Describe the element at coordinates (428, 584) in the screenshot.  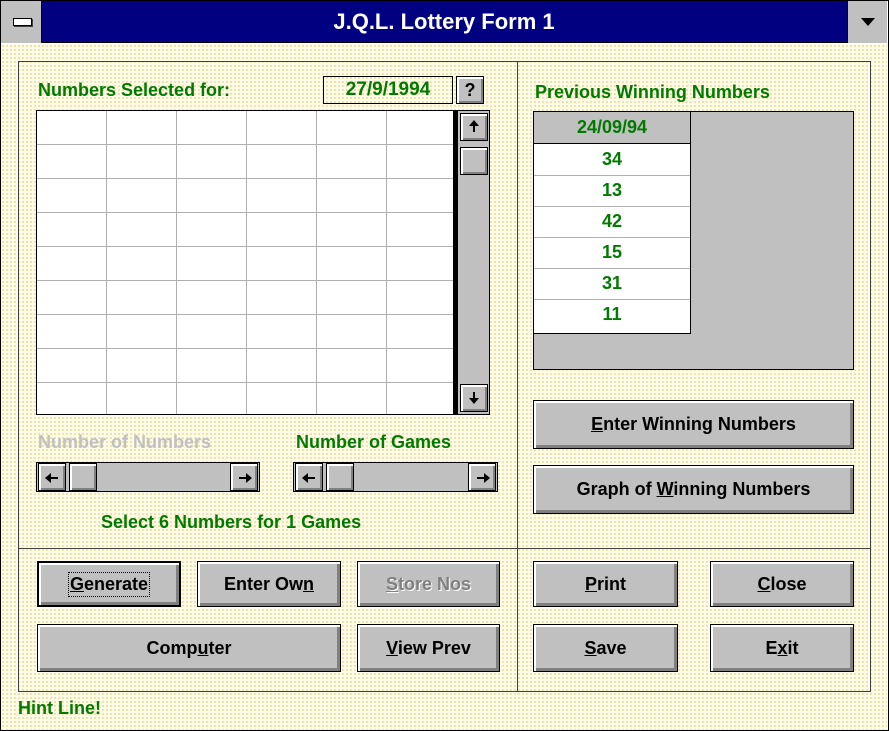
I see `store-nos-button: Store Nos` at that location.